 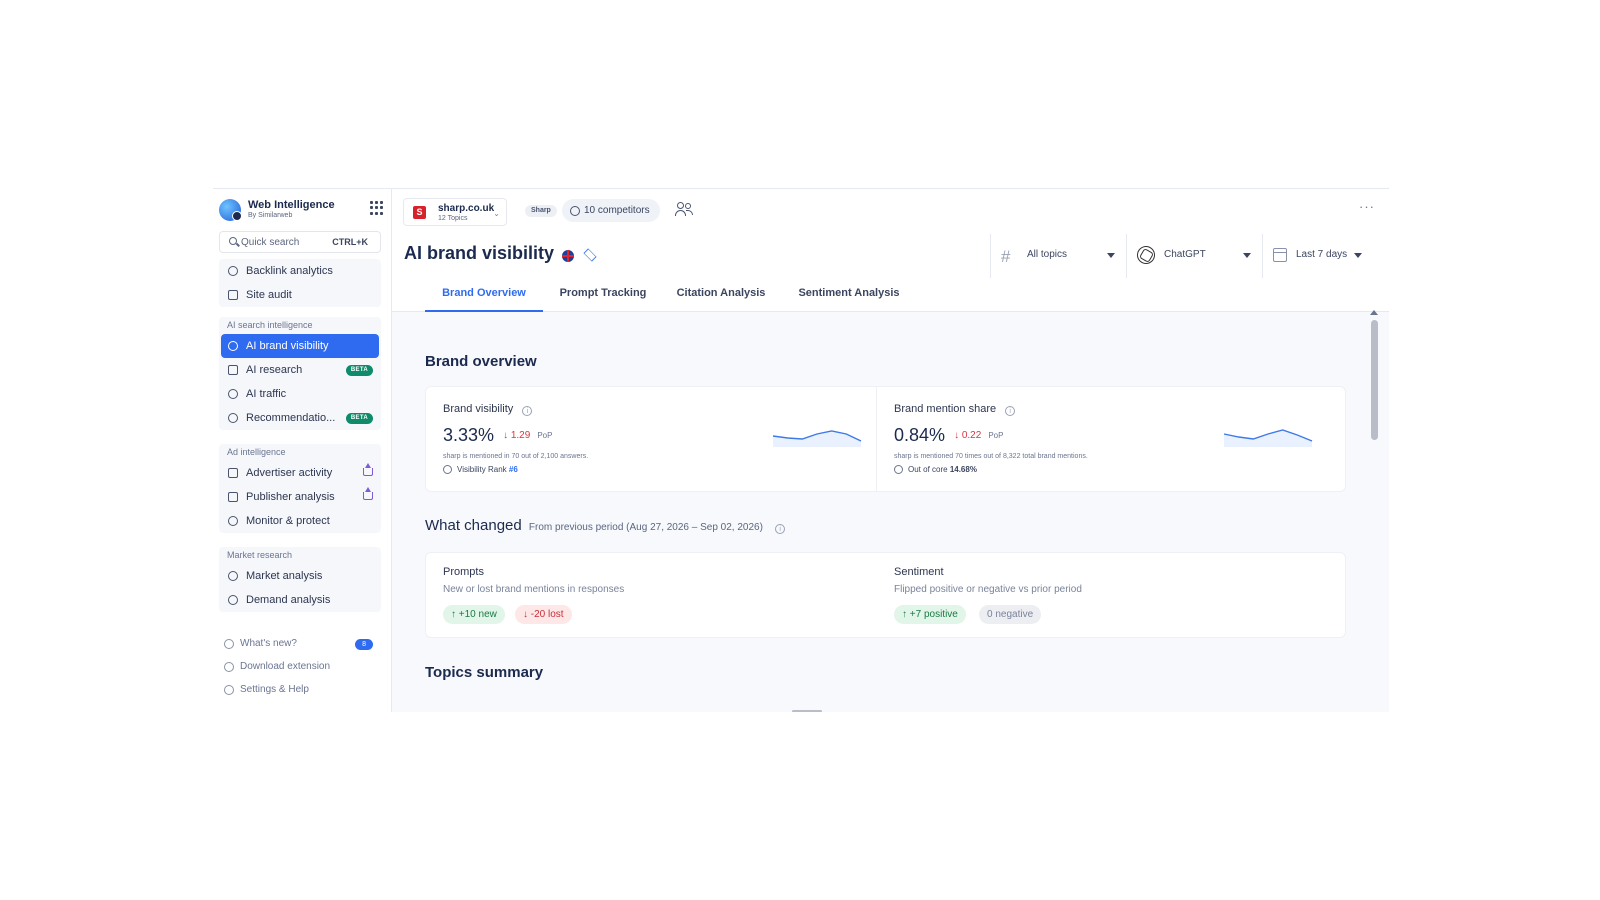 I want to click on metric-delta-unit: PoP, so click(x=996, y=435).